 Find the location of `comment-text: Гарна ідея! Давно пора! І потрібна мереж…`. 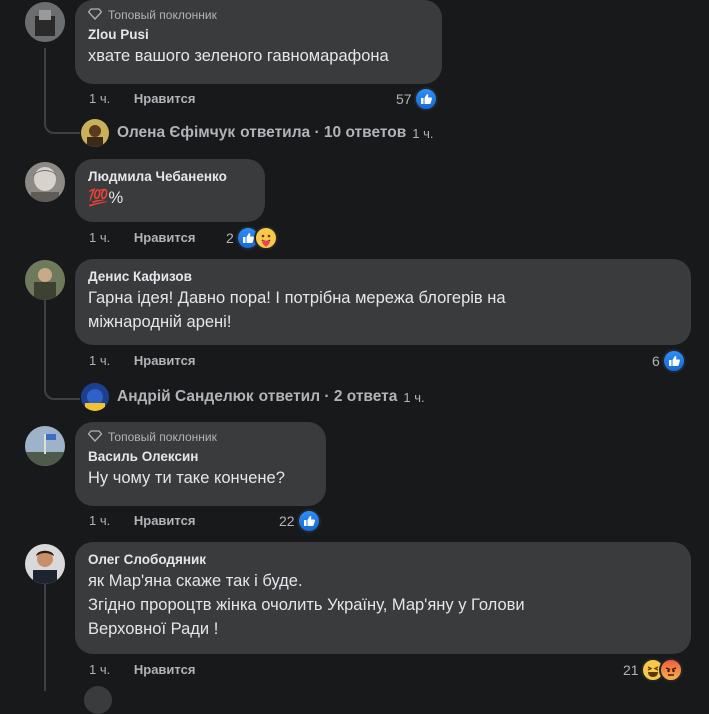

comment-text: Гарна ідея! Давно пора! І потрібна мереж… is located at coordinates (297, 298).